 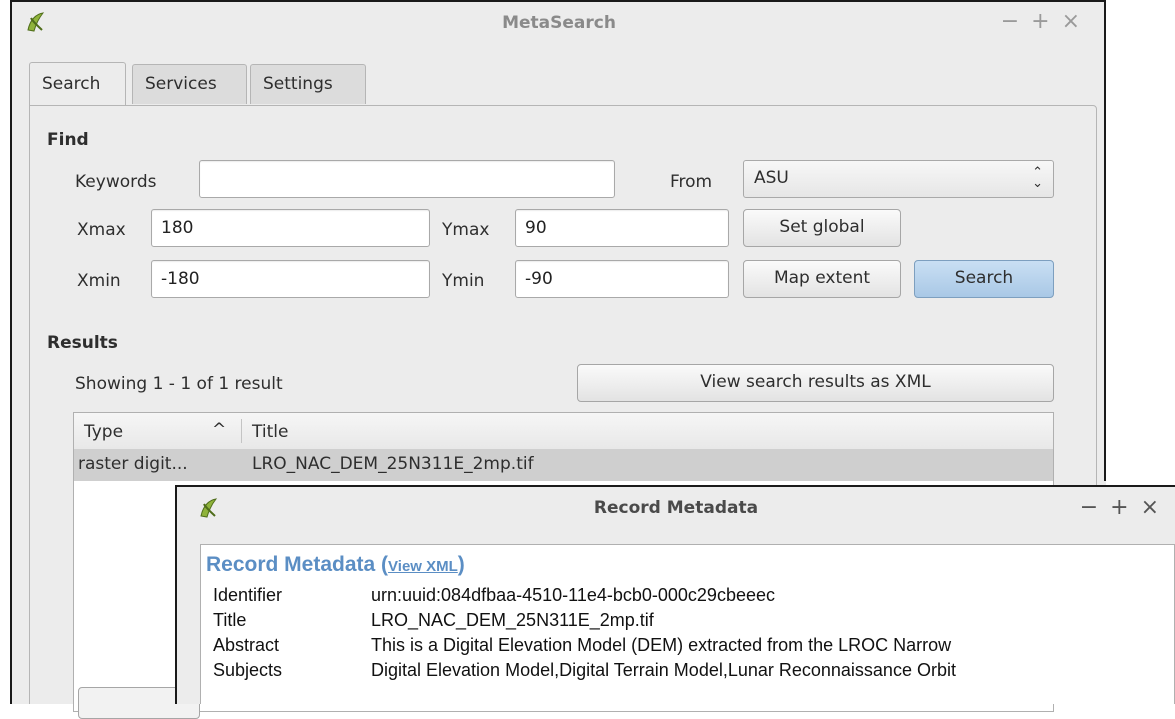 What do you see at coordinates (822, 279) in the screenshot?
I see `map-extent-button: Map extent` at bounding box center [822, 279].